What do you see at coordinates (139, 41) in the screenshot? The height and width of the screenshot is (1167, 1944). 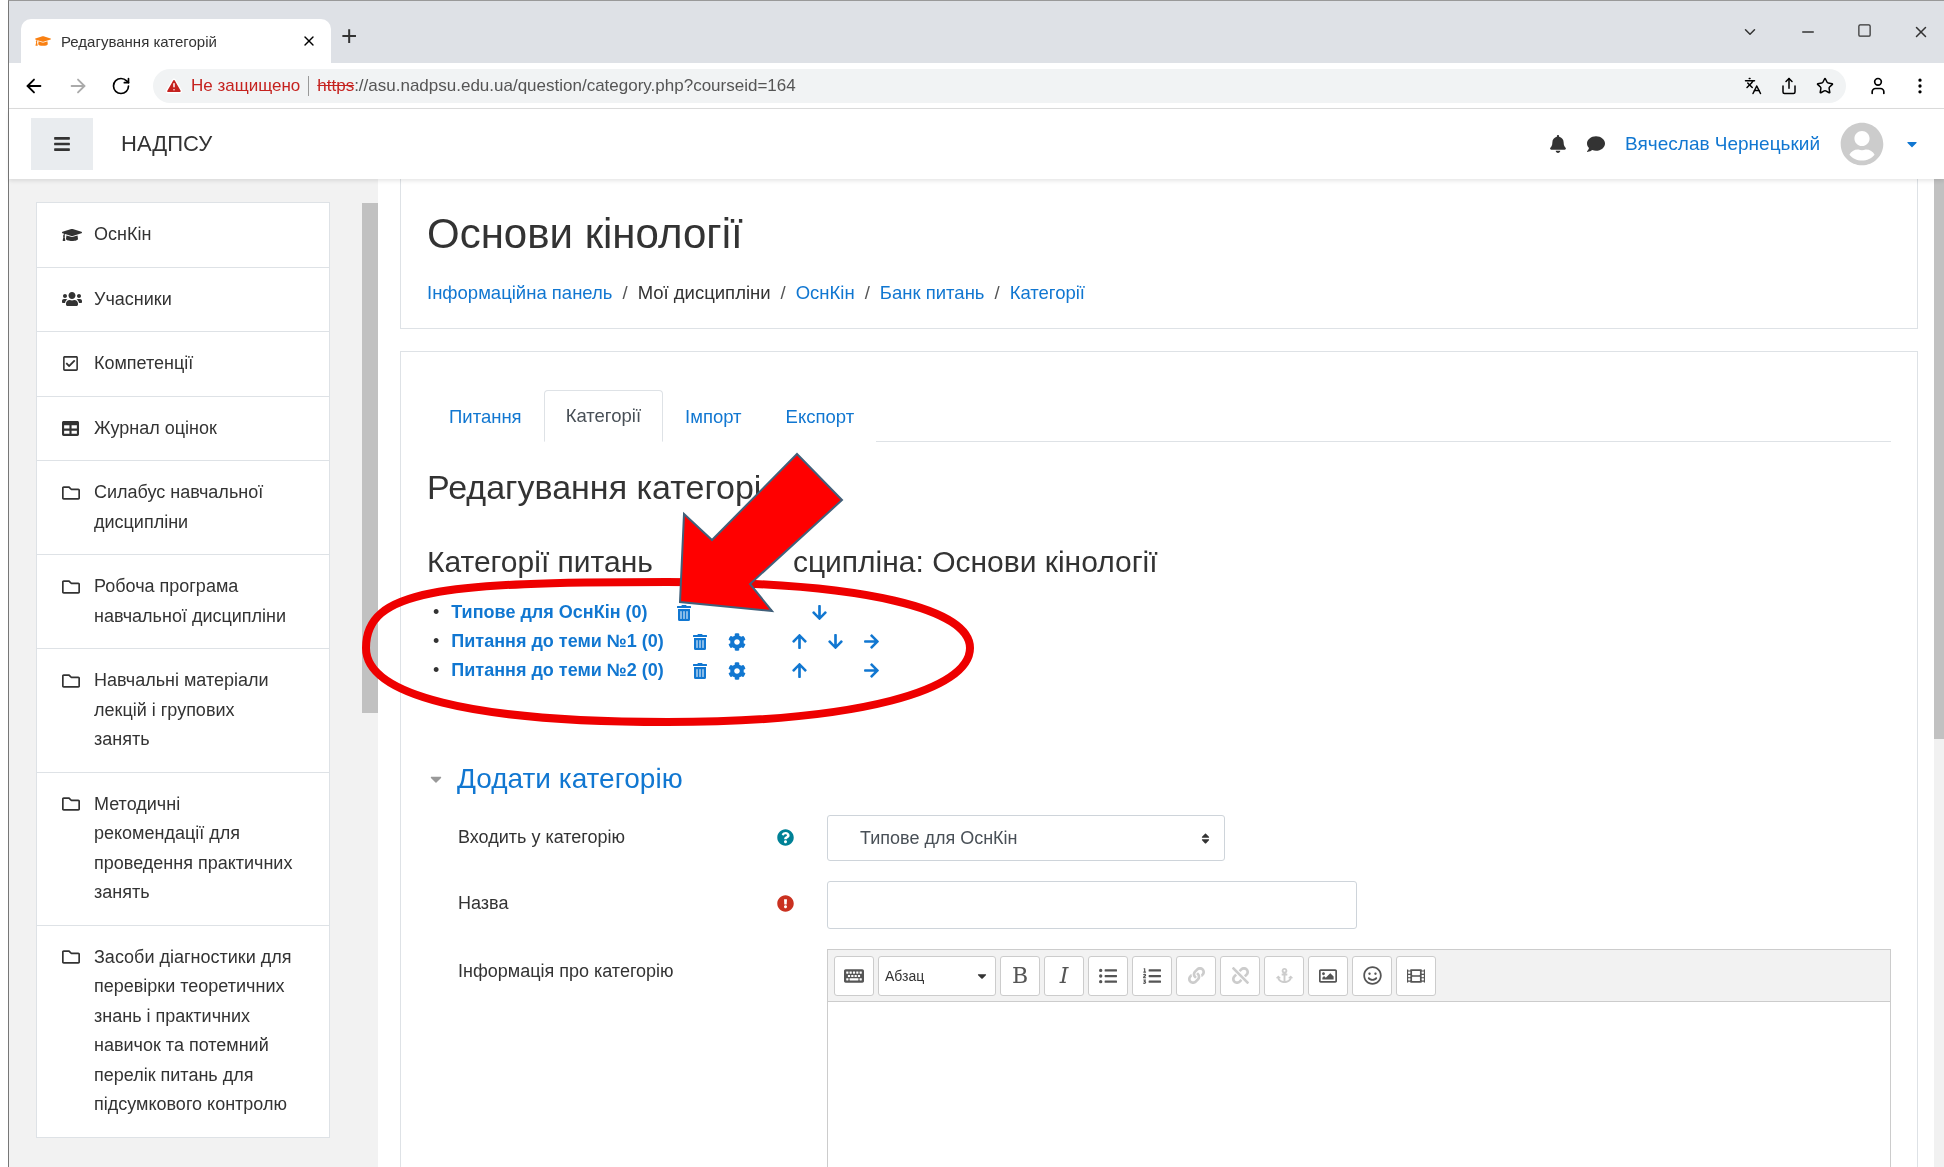 I see `tab-title: Редагування категорій` at bounding box center [139, 41].